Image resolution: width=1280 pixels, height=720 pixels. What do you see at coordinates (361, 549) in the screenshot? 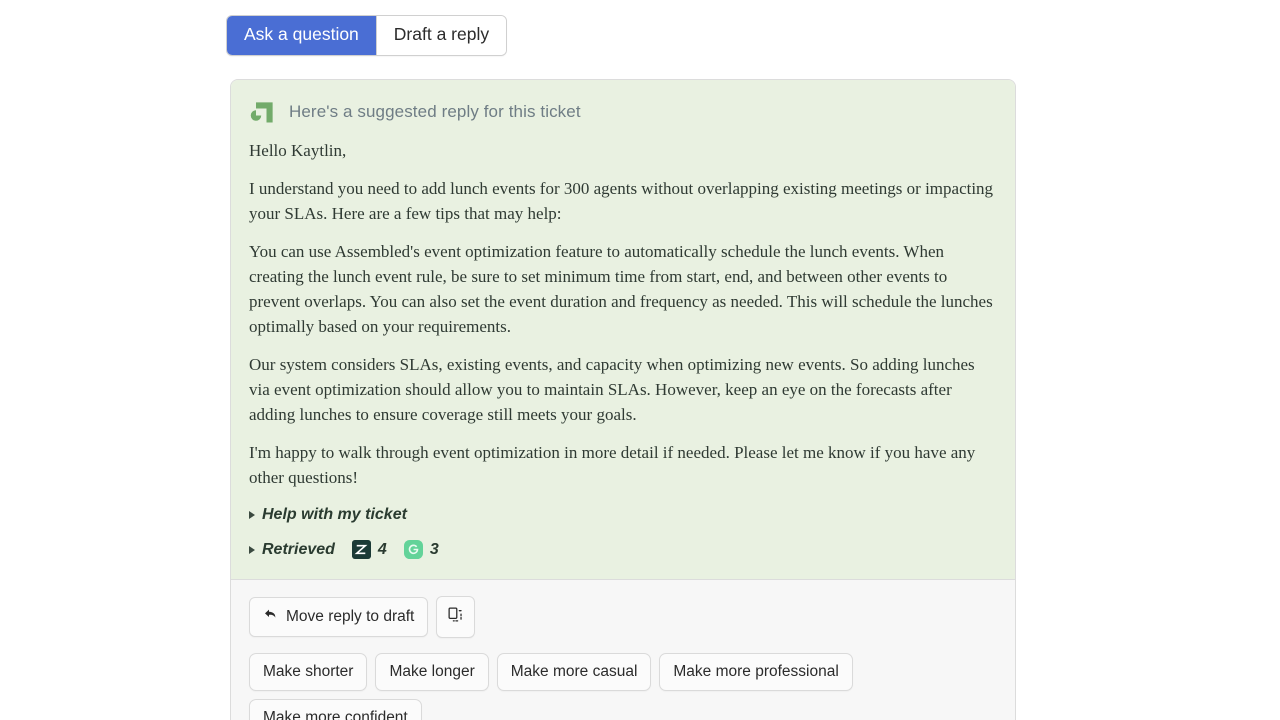
I see `zendesk-icon` at bounding box center [361, 549].